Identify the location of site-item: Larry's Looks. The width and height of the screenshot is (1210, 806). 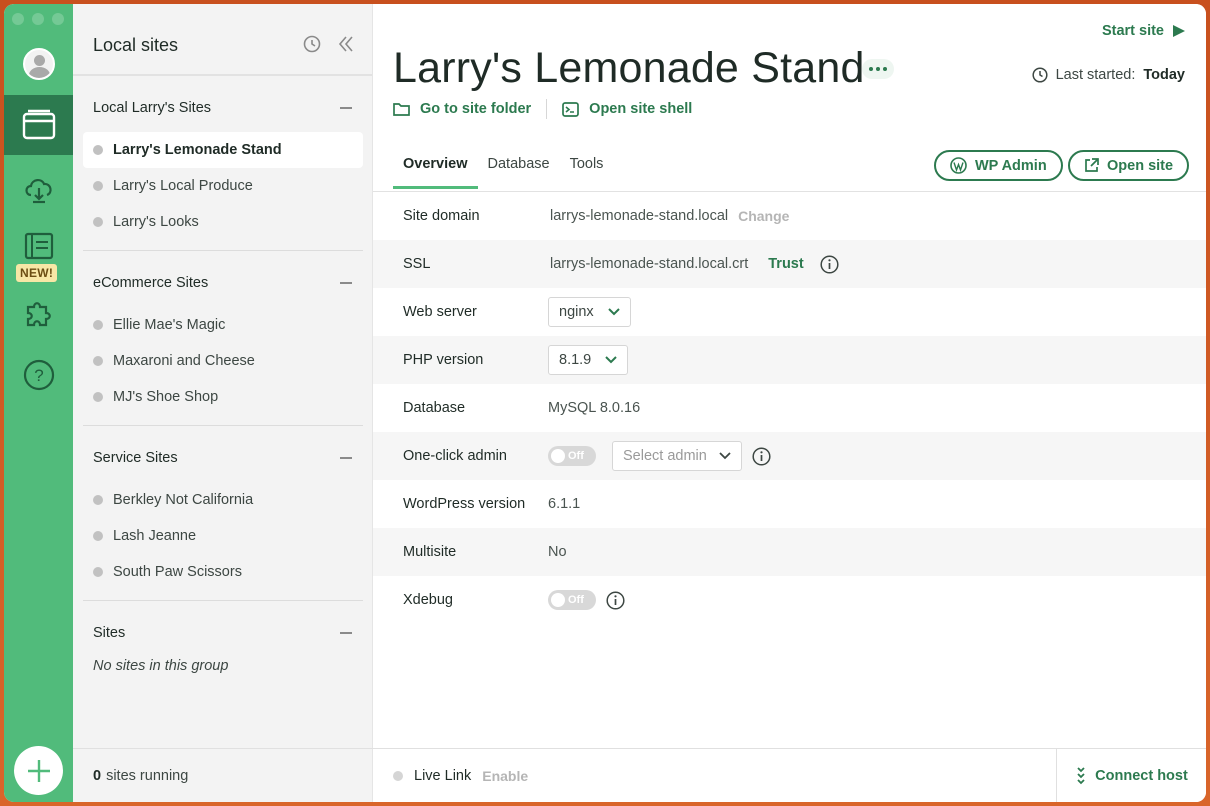
(223, 222).